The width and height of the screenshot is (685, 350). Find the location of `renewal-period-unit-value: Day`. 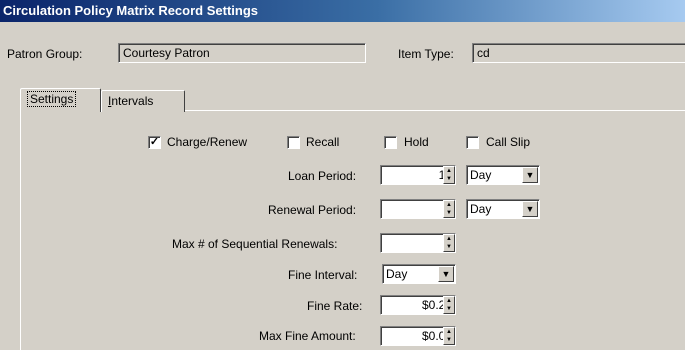

renewal-period-unit-value: Day is located at coordinates (481, 209).